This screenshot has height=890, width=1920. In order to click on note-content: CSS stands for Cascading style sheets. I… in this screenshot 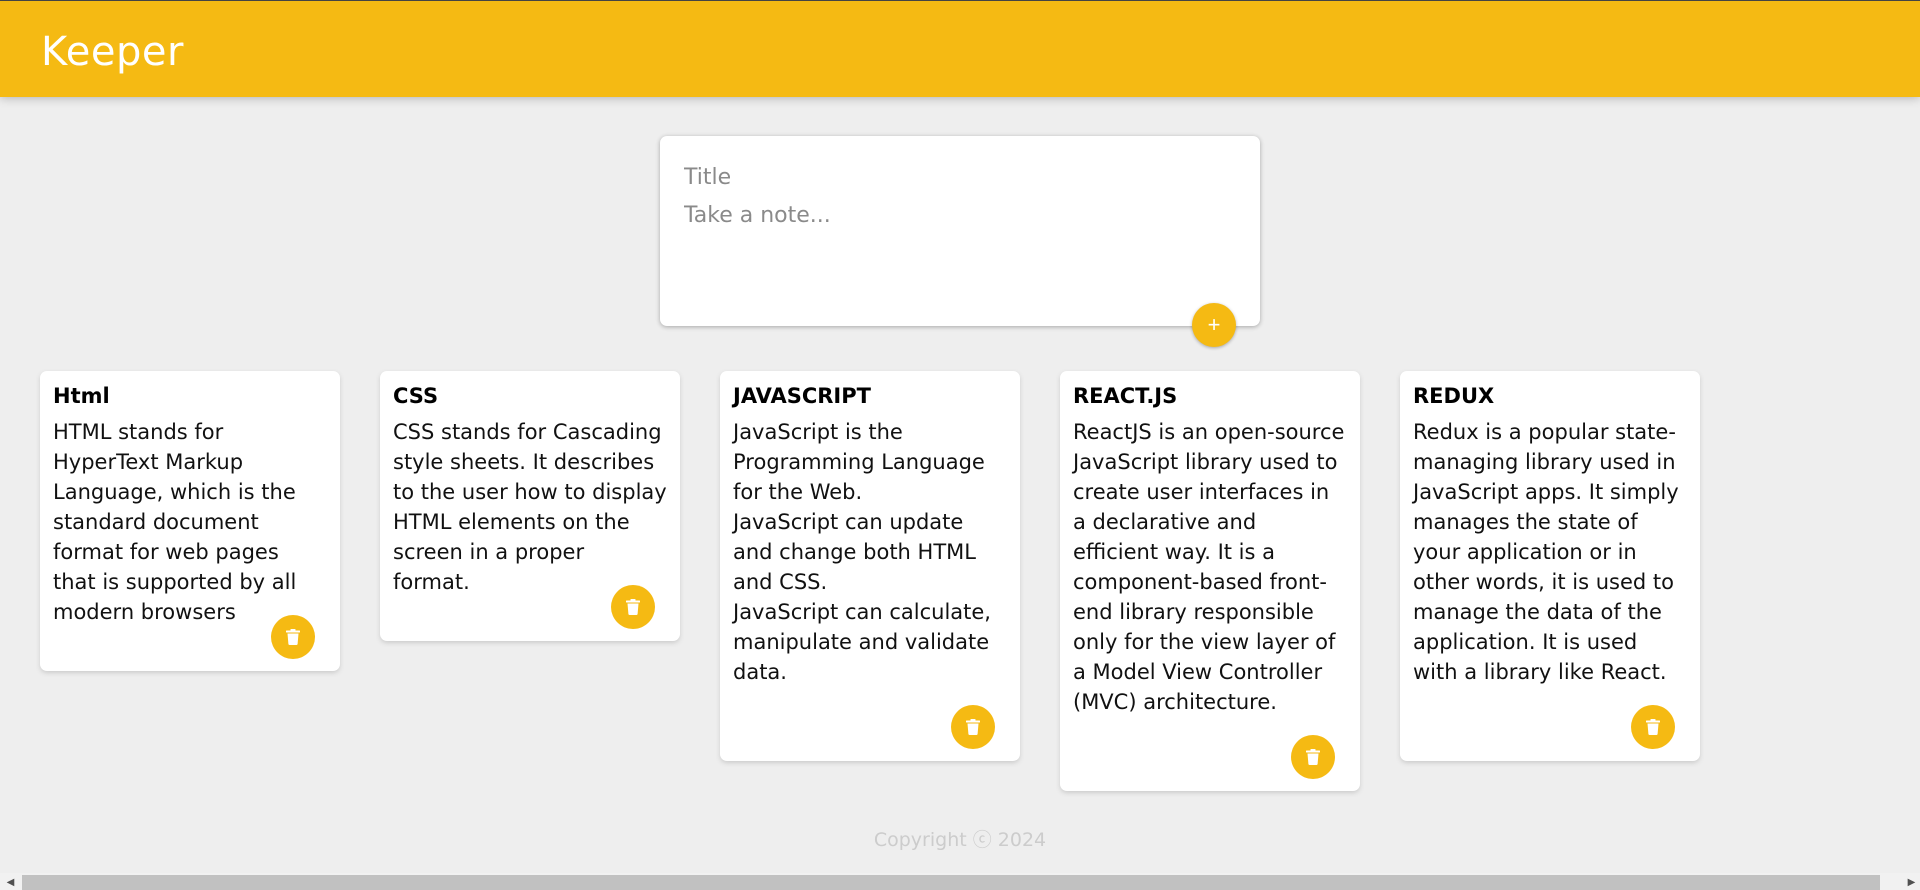, I will do `click(530, 507)`.